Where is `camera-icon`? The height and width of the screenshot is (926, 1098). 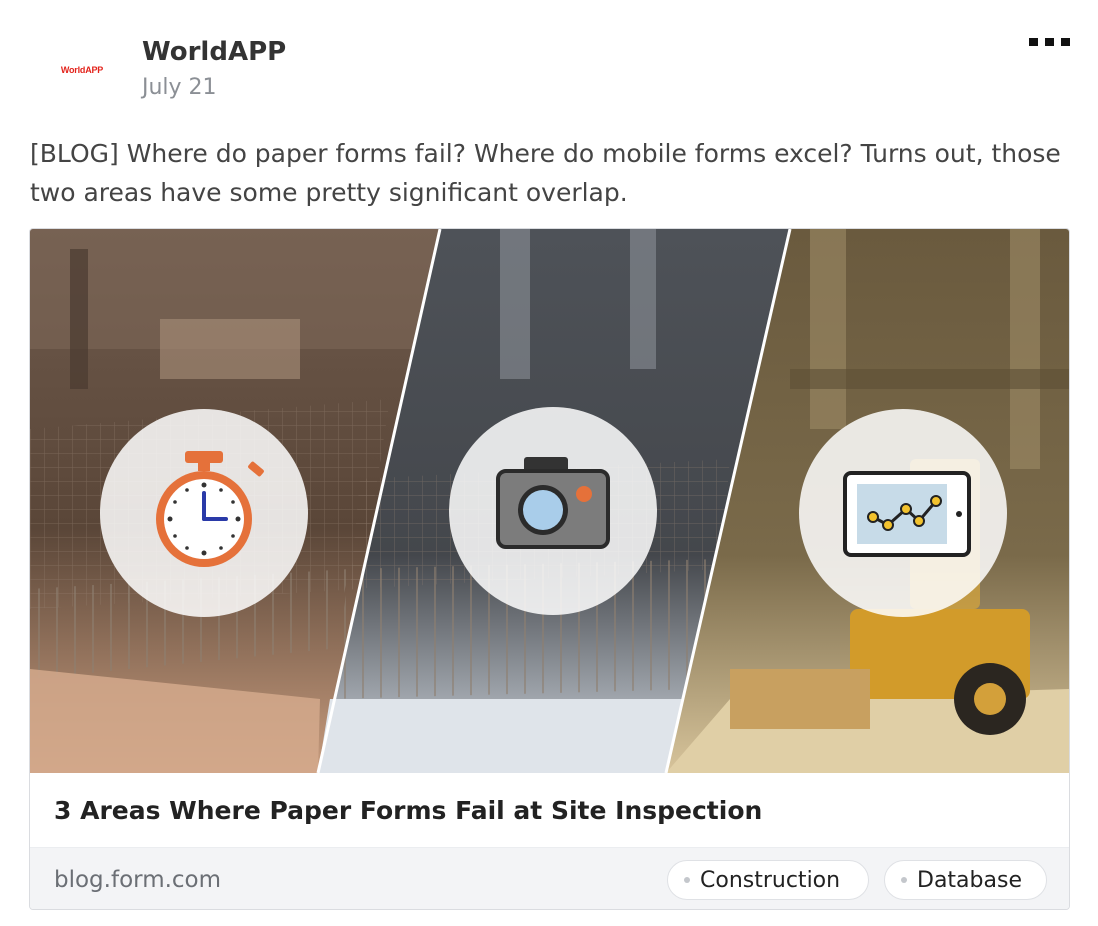 camera-icon is located at coordinates (553, 511).